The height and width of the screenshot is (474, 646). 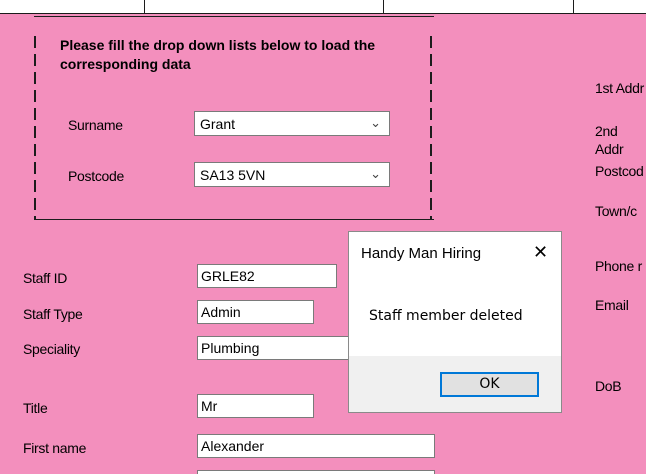 What do you see at coordinates (255, 312) in the screenshot?
I see `staff-type-field: Admin` at bounding box center [255, 312].